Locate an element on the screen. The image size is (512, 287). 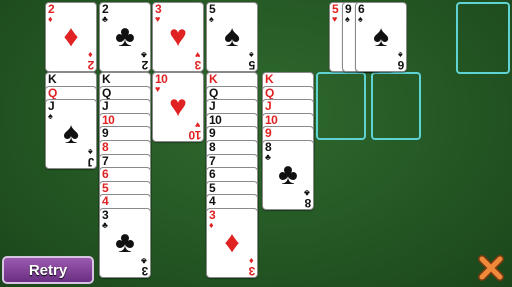
close-button is located at coordinates (491, 268).